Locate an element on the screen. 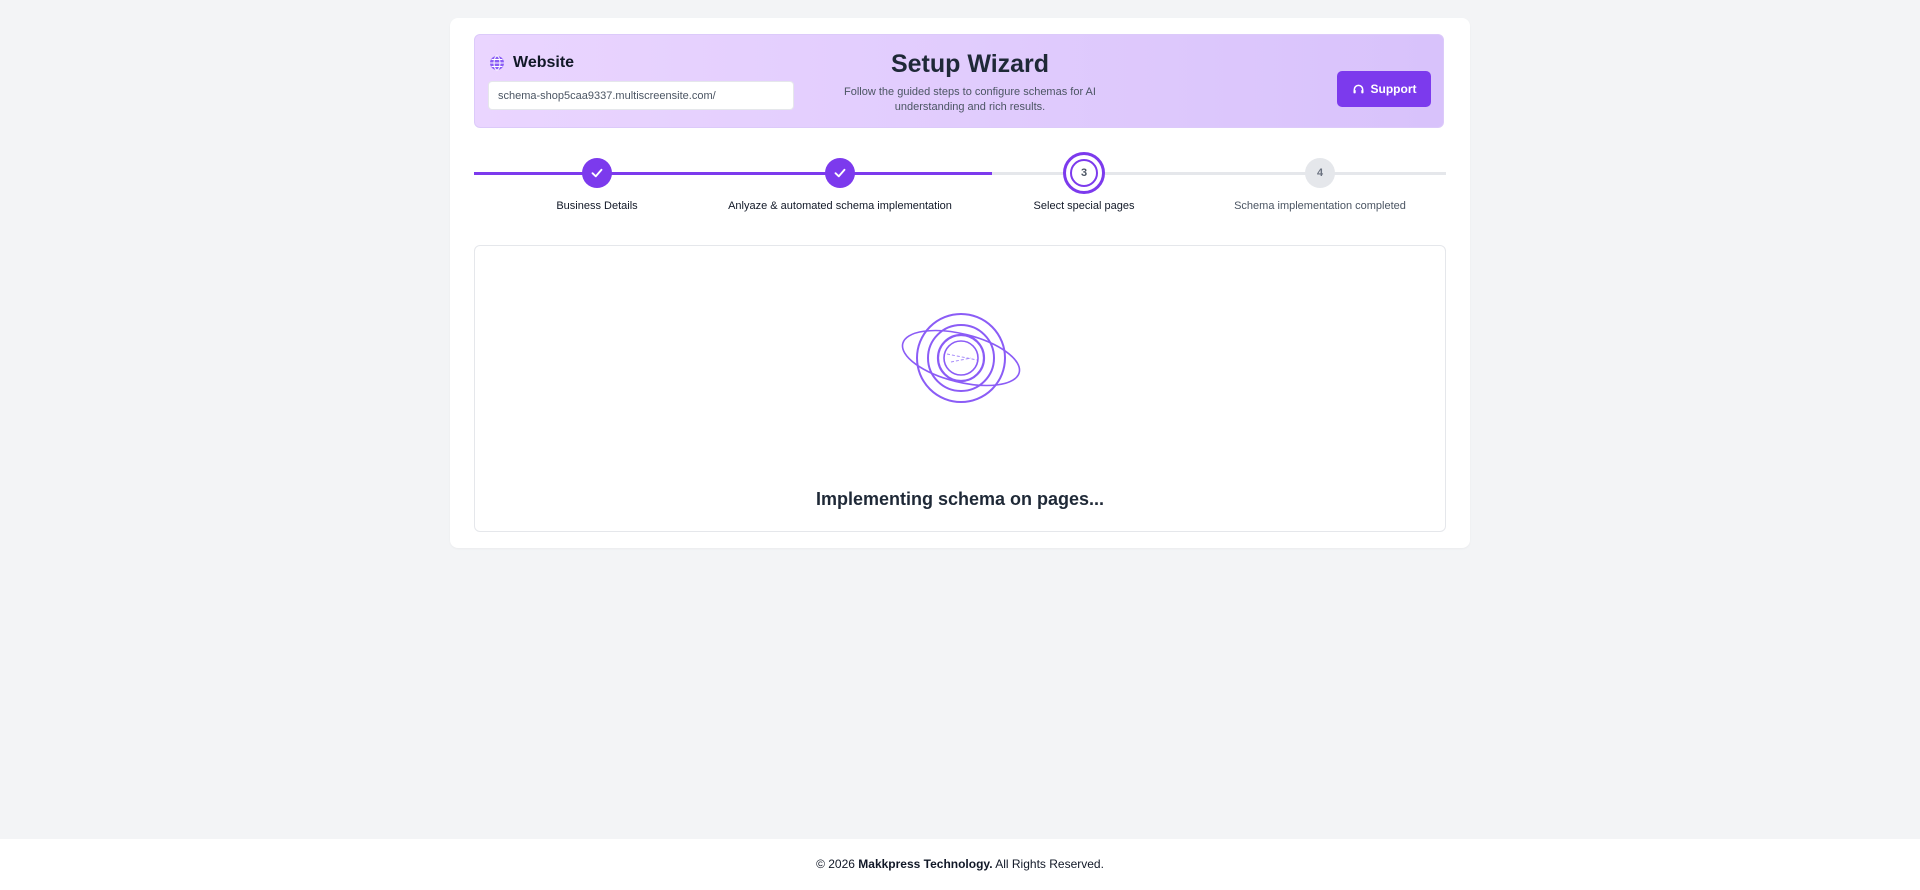 The height and width of the screenshot is (890, 1920). support-button-label: Support is located at coordinates (1393, 89).